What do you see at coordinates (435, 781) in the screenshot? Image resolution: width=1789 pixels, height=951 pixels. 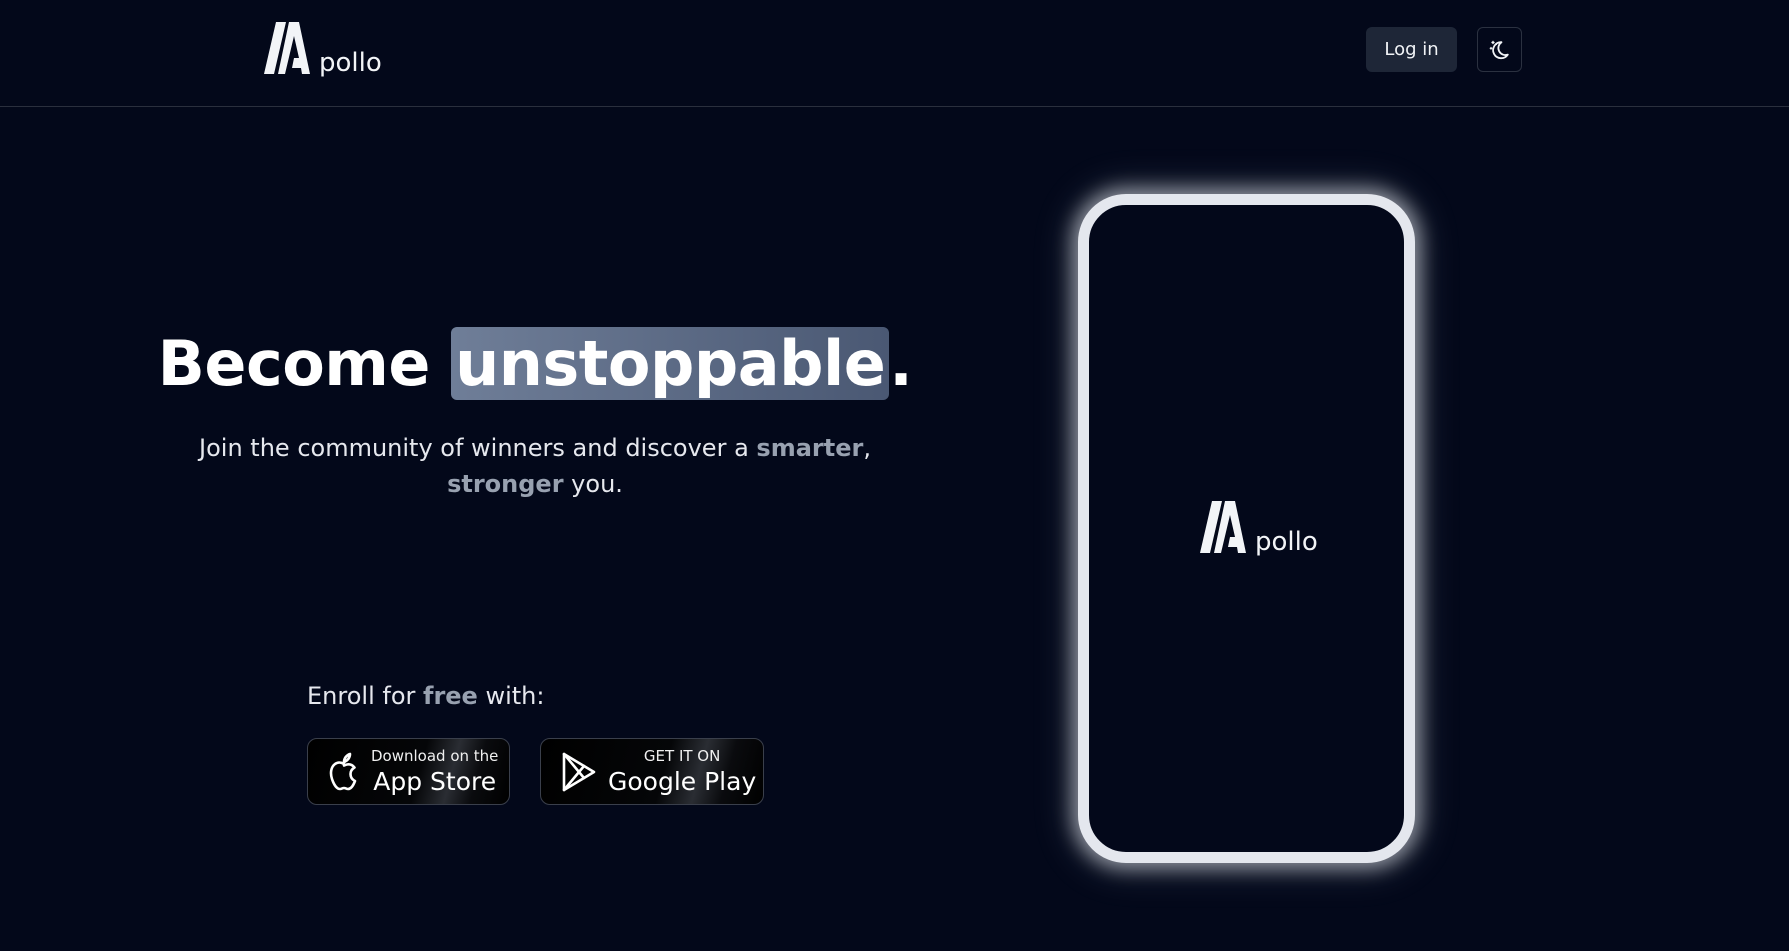 I see `app-store-big-label: App Store` at bounding box center [435, 781].